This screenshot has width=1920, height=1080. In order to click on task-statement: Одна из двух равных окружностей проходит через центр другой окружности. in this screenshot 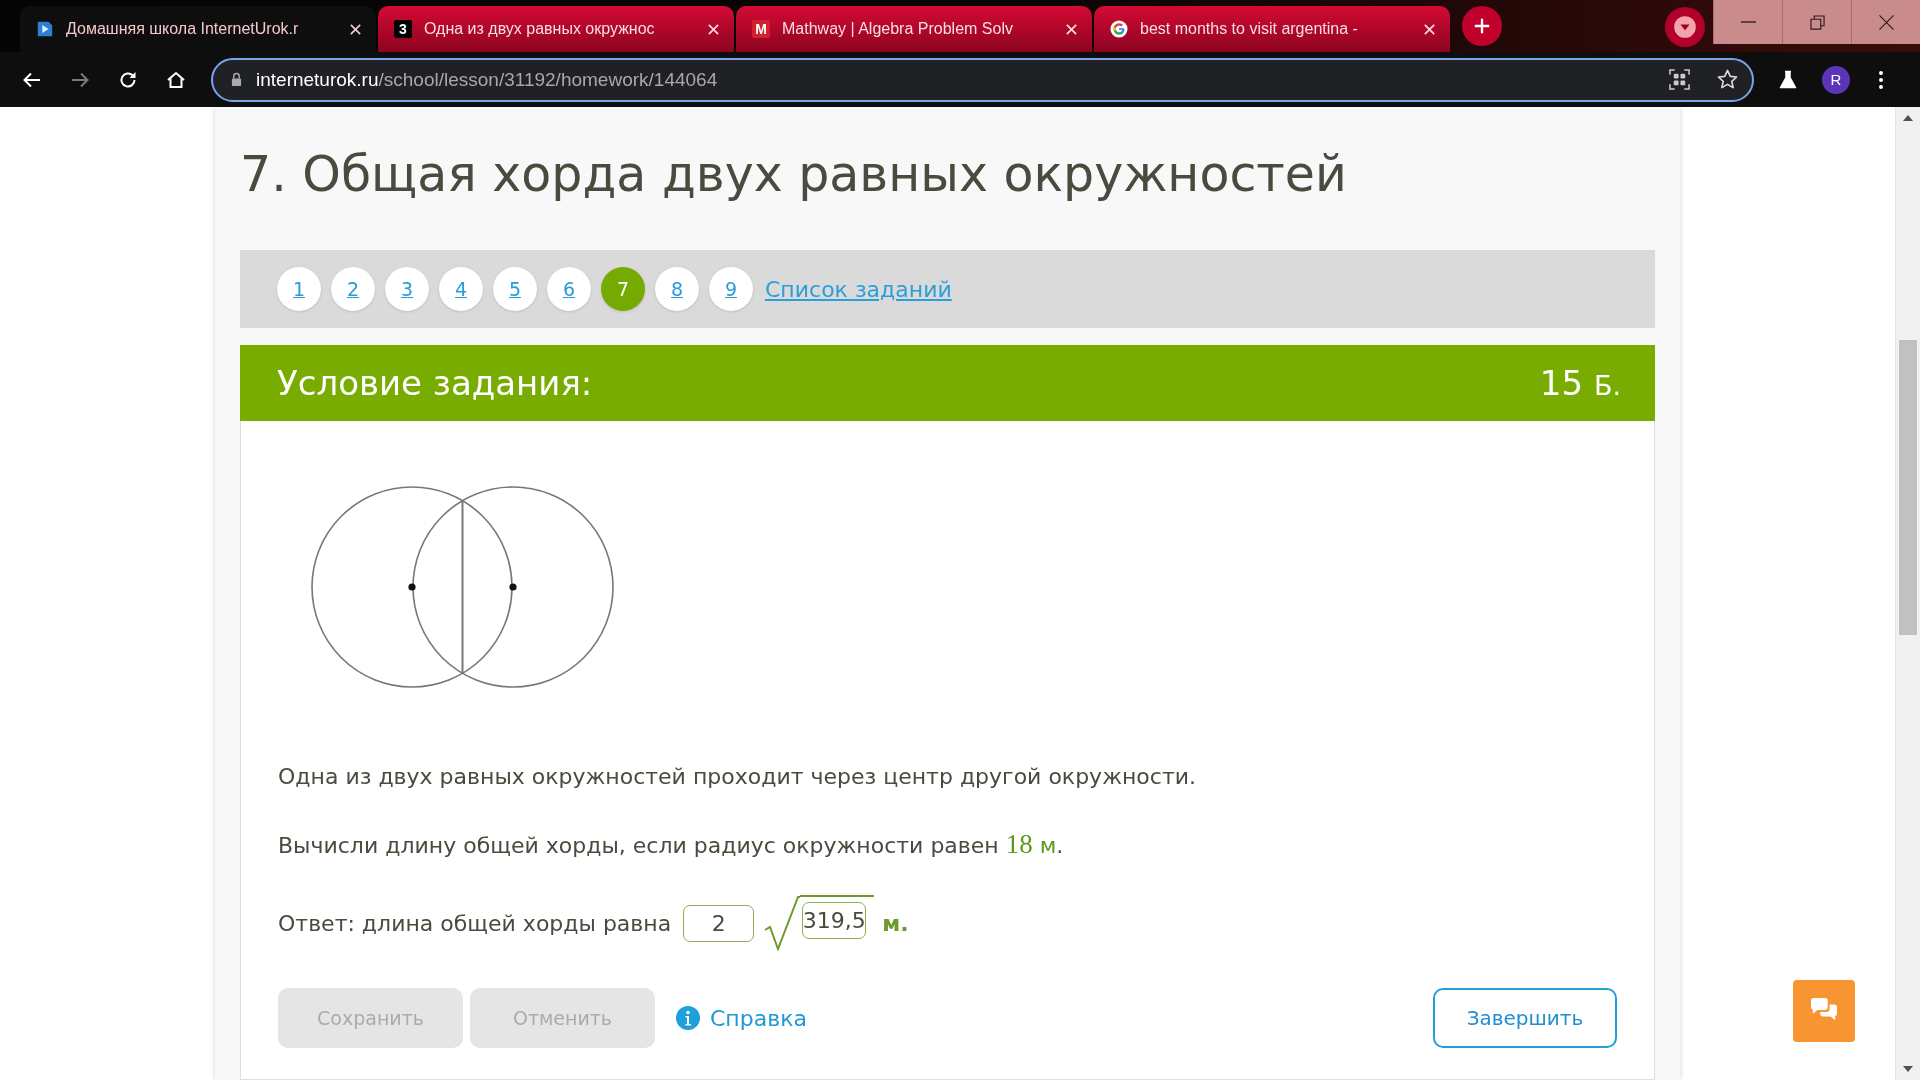, I will do `click(737, 777)`.